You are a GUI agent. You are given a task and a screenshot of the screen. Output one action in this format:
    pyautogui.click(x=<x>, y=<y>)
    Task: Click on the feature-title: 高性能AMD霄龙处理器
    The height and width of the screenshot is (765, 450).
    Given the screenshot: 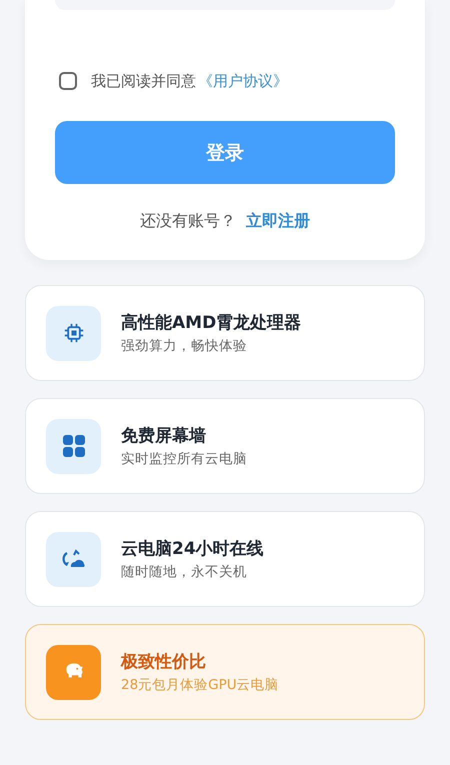 What is the action you would take?
    pyautogui.click(x=211, y=323)
    